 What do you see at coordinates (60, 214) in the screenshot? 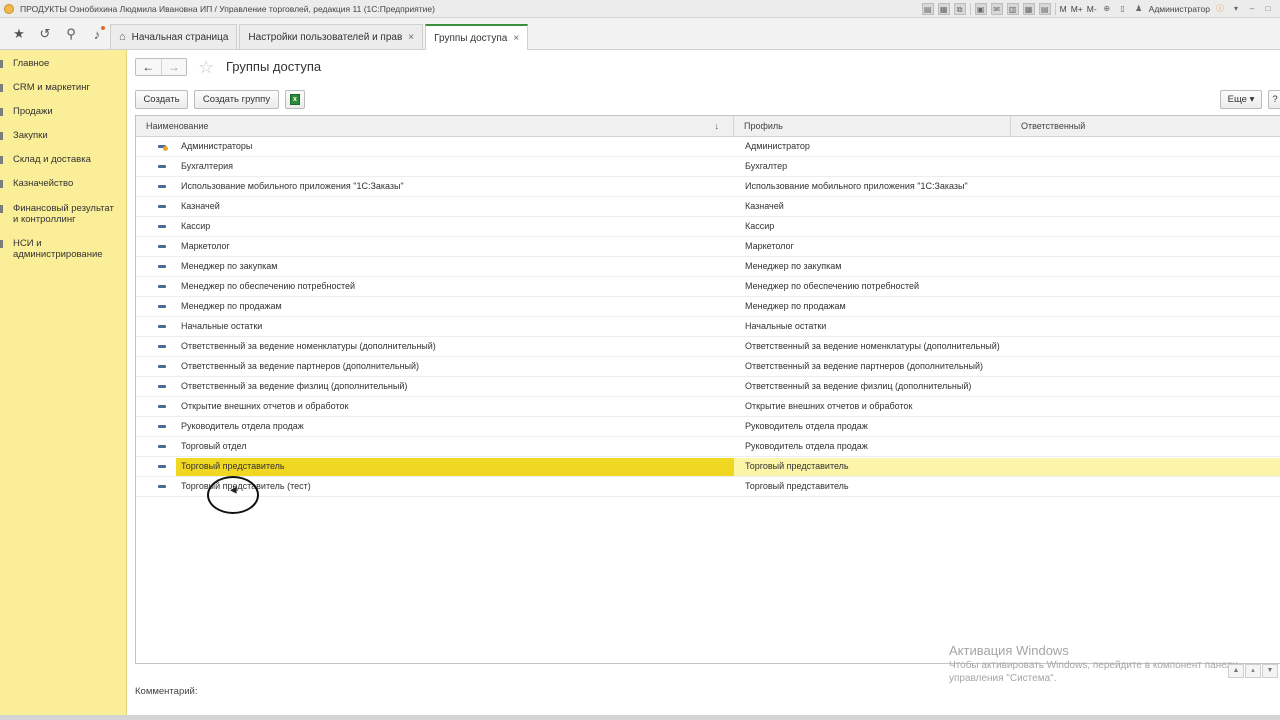
I see `sidebar-item-finance: Финансовый результат и контроллинг` at bounding box center [60, 214].